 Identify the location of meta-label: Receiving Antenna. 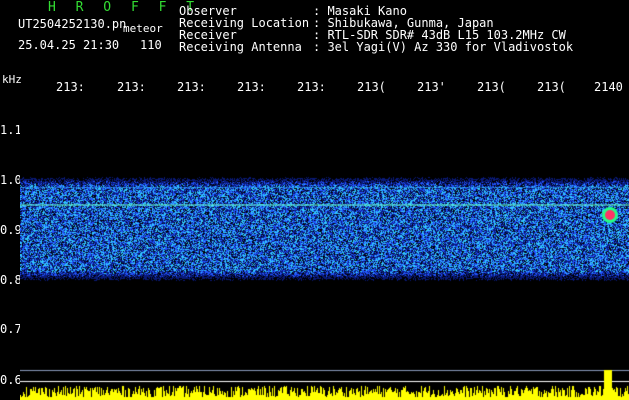
(240, 47).